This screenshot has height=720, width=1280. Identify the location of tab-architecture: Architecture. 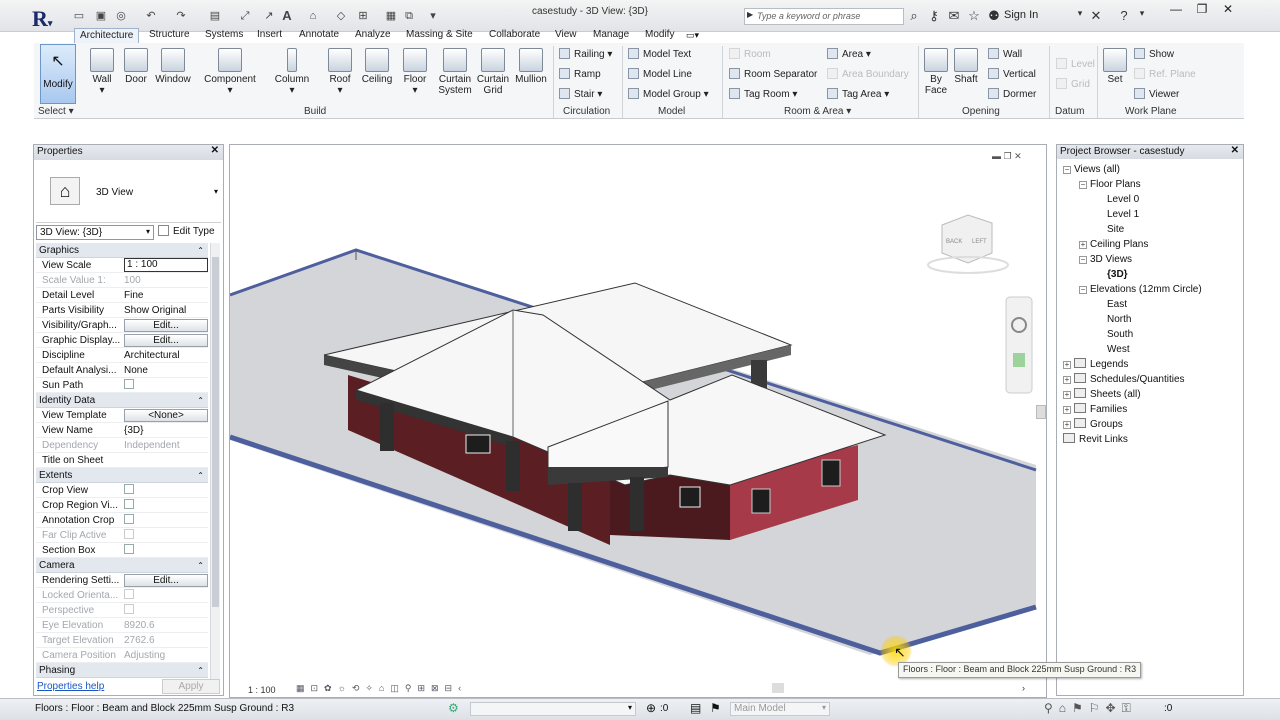
(107, 35).